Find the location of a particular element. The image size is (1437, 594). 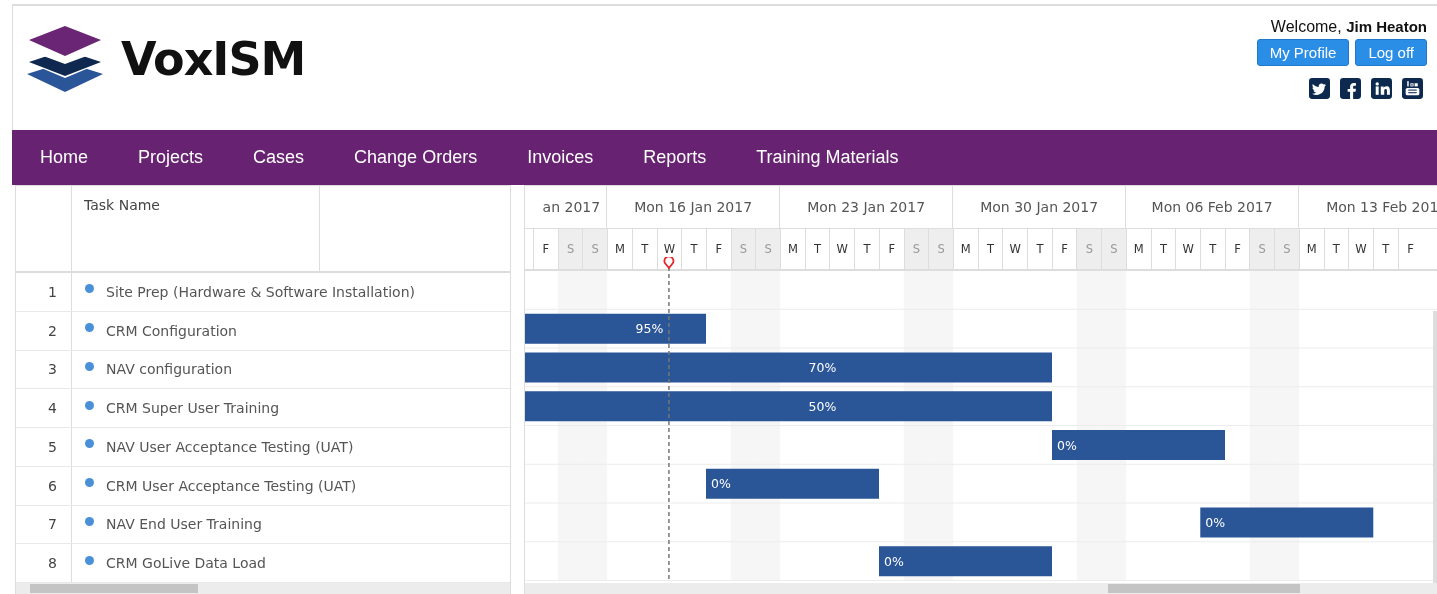

youtube-icon is located at coordinates (1412, 88).